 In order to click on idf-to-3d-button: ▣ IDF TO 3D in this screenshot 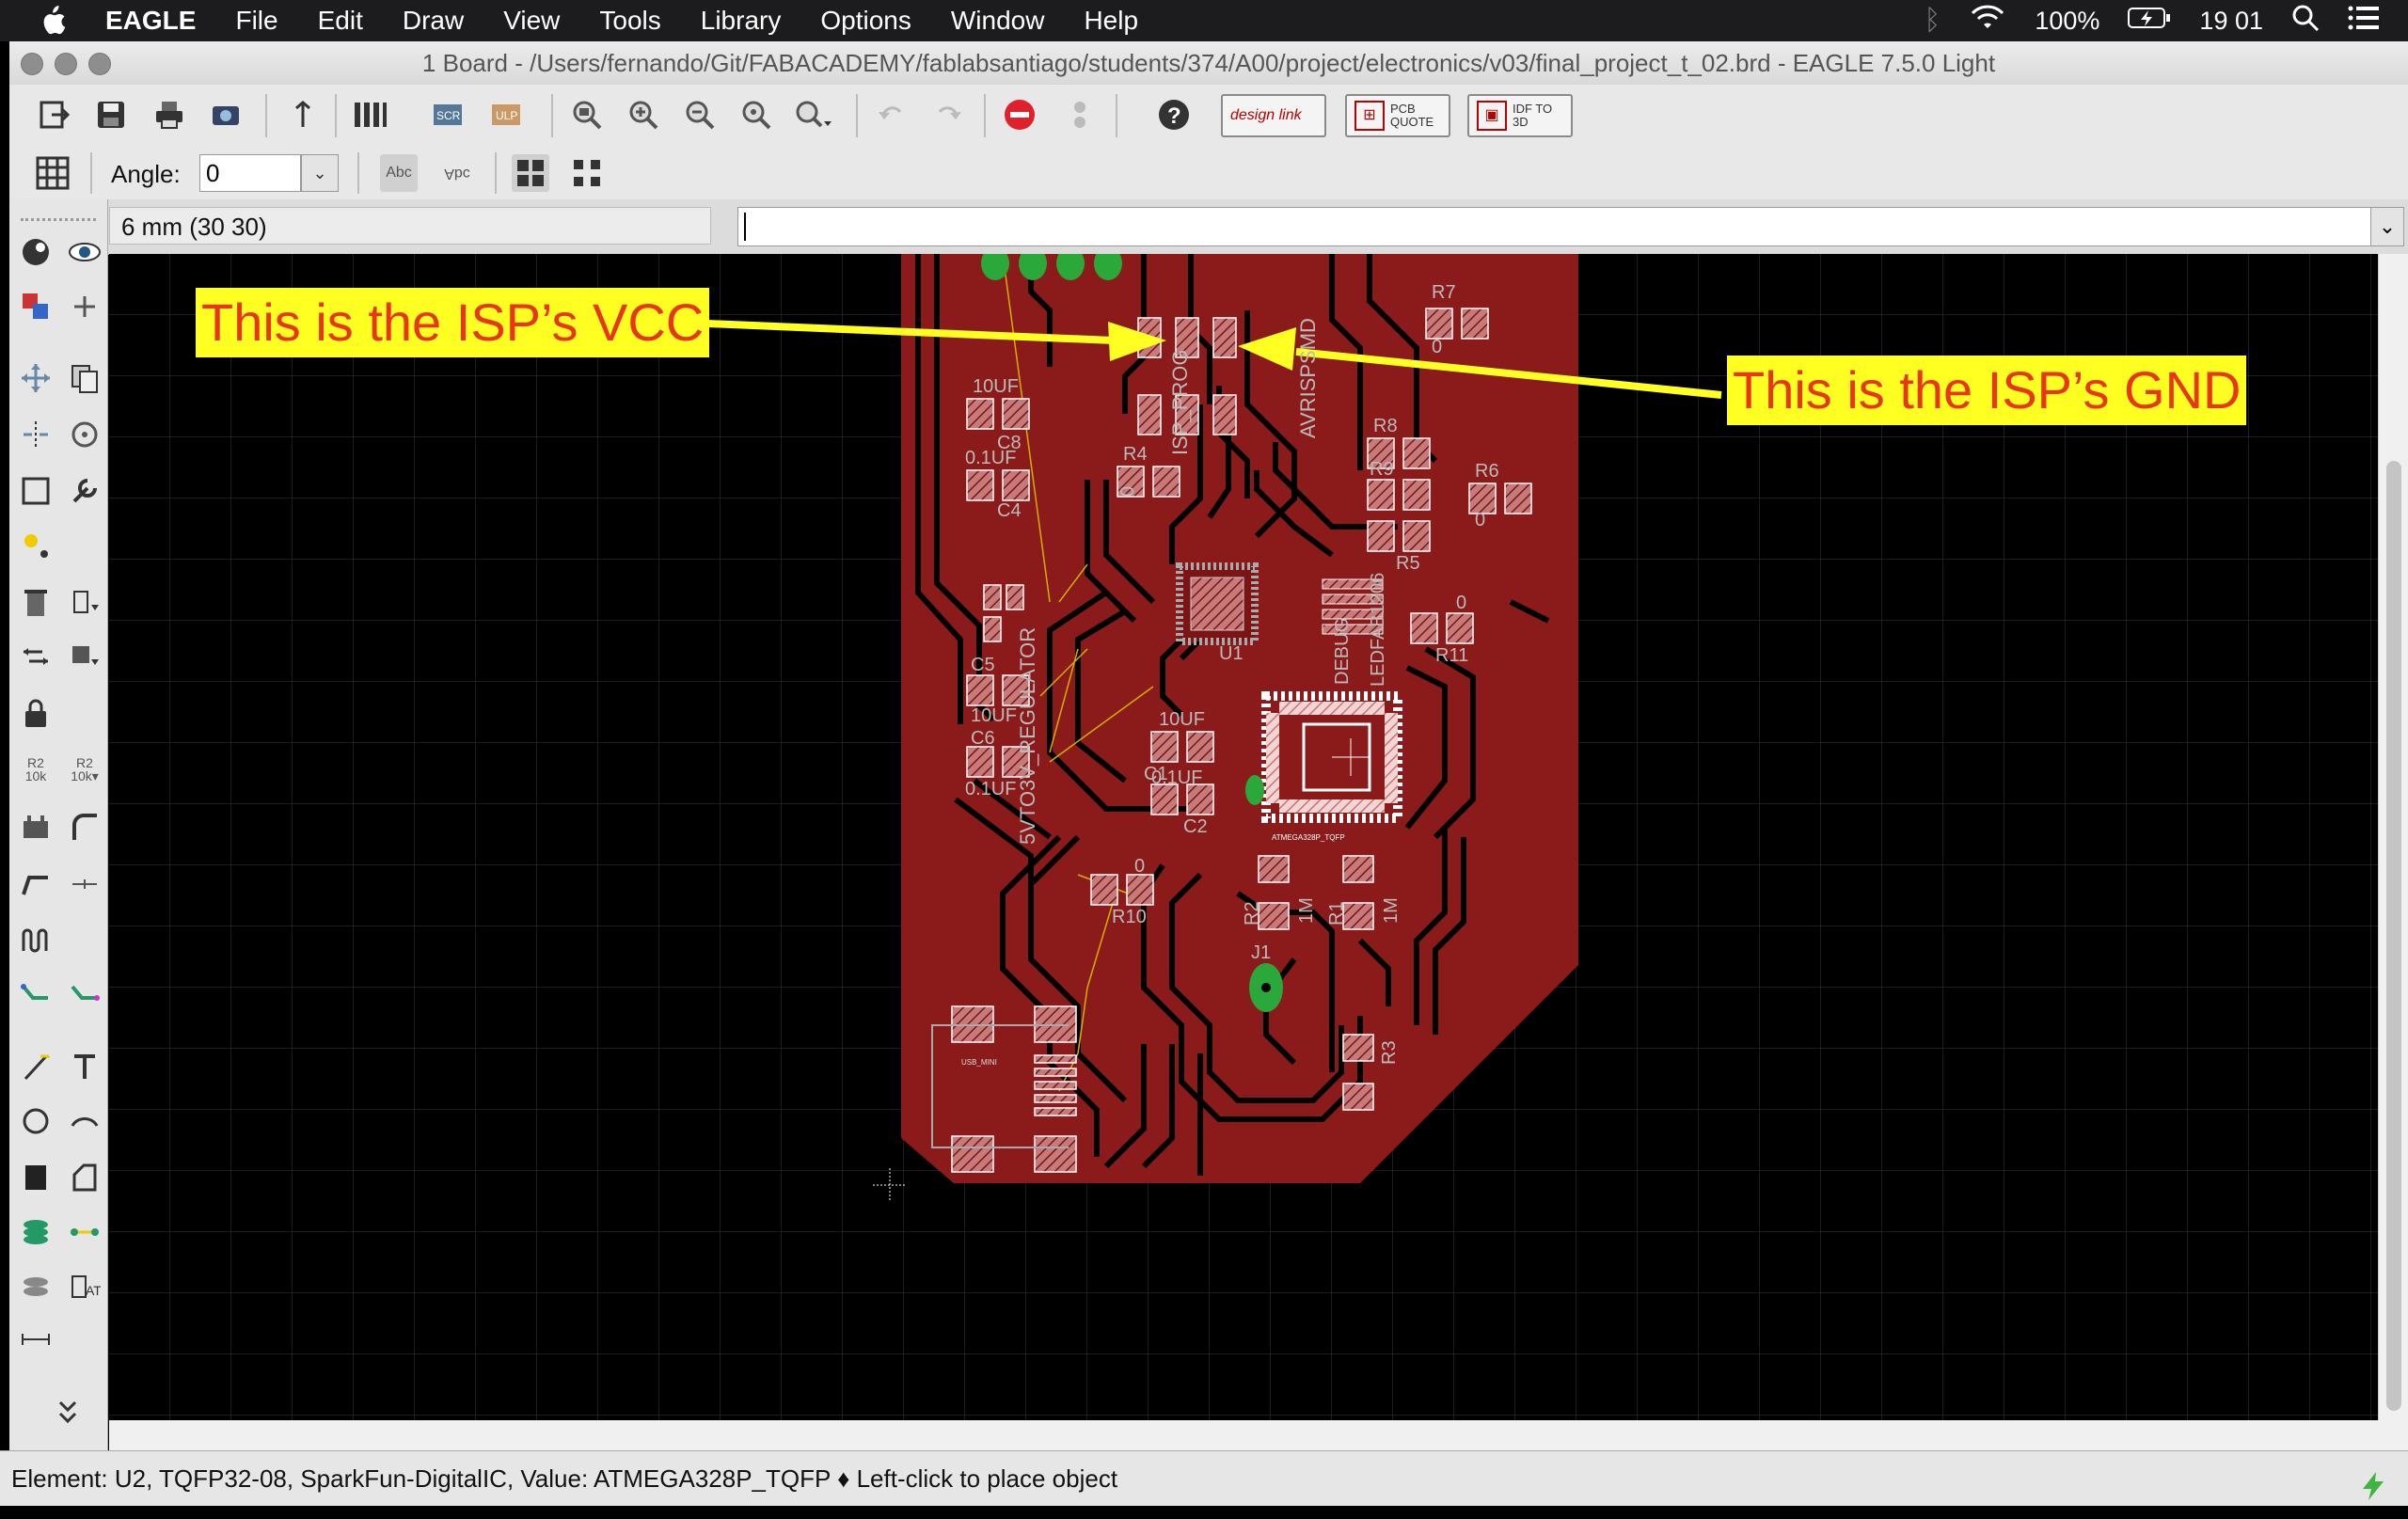, I will do `click(1520, 115)`.